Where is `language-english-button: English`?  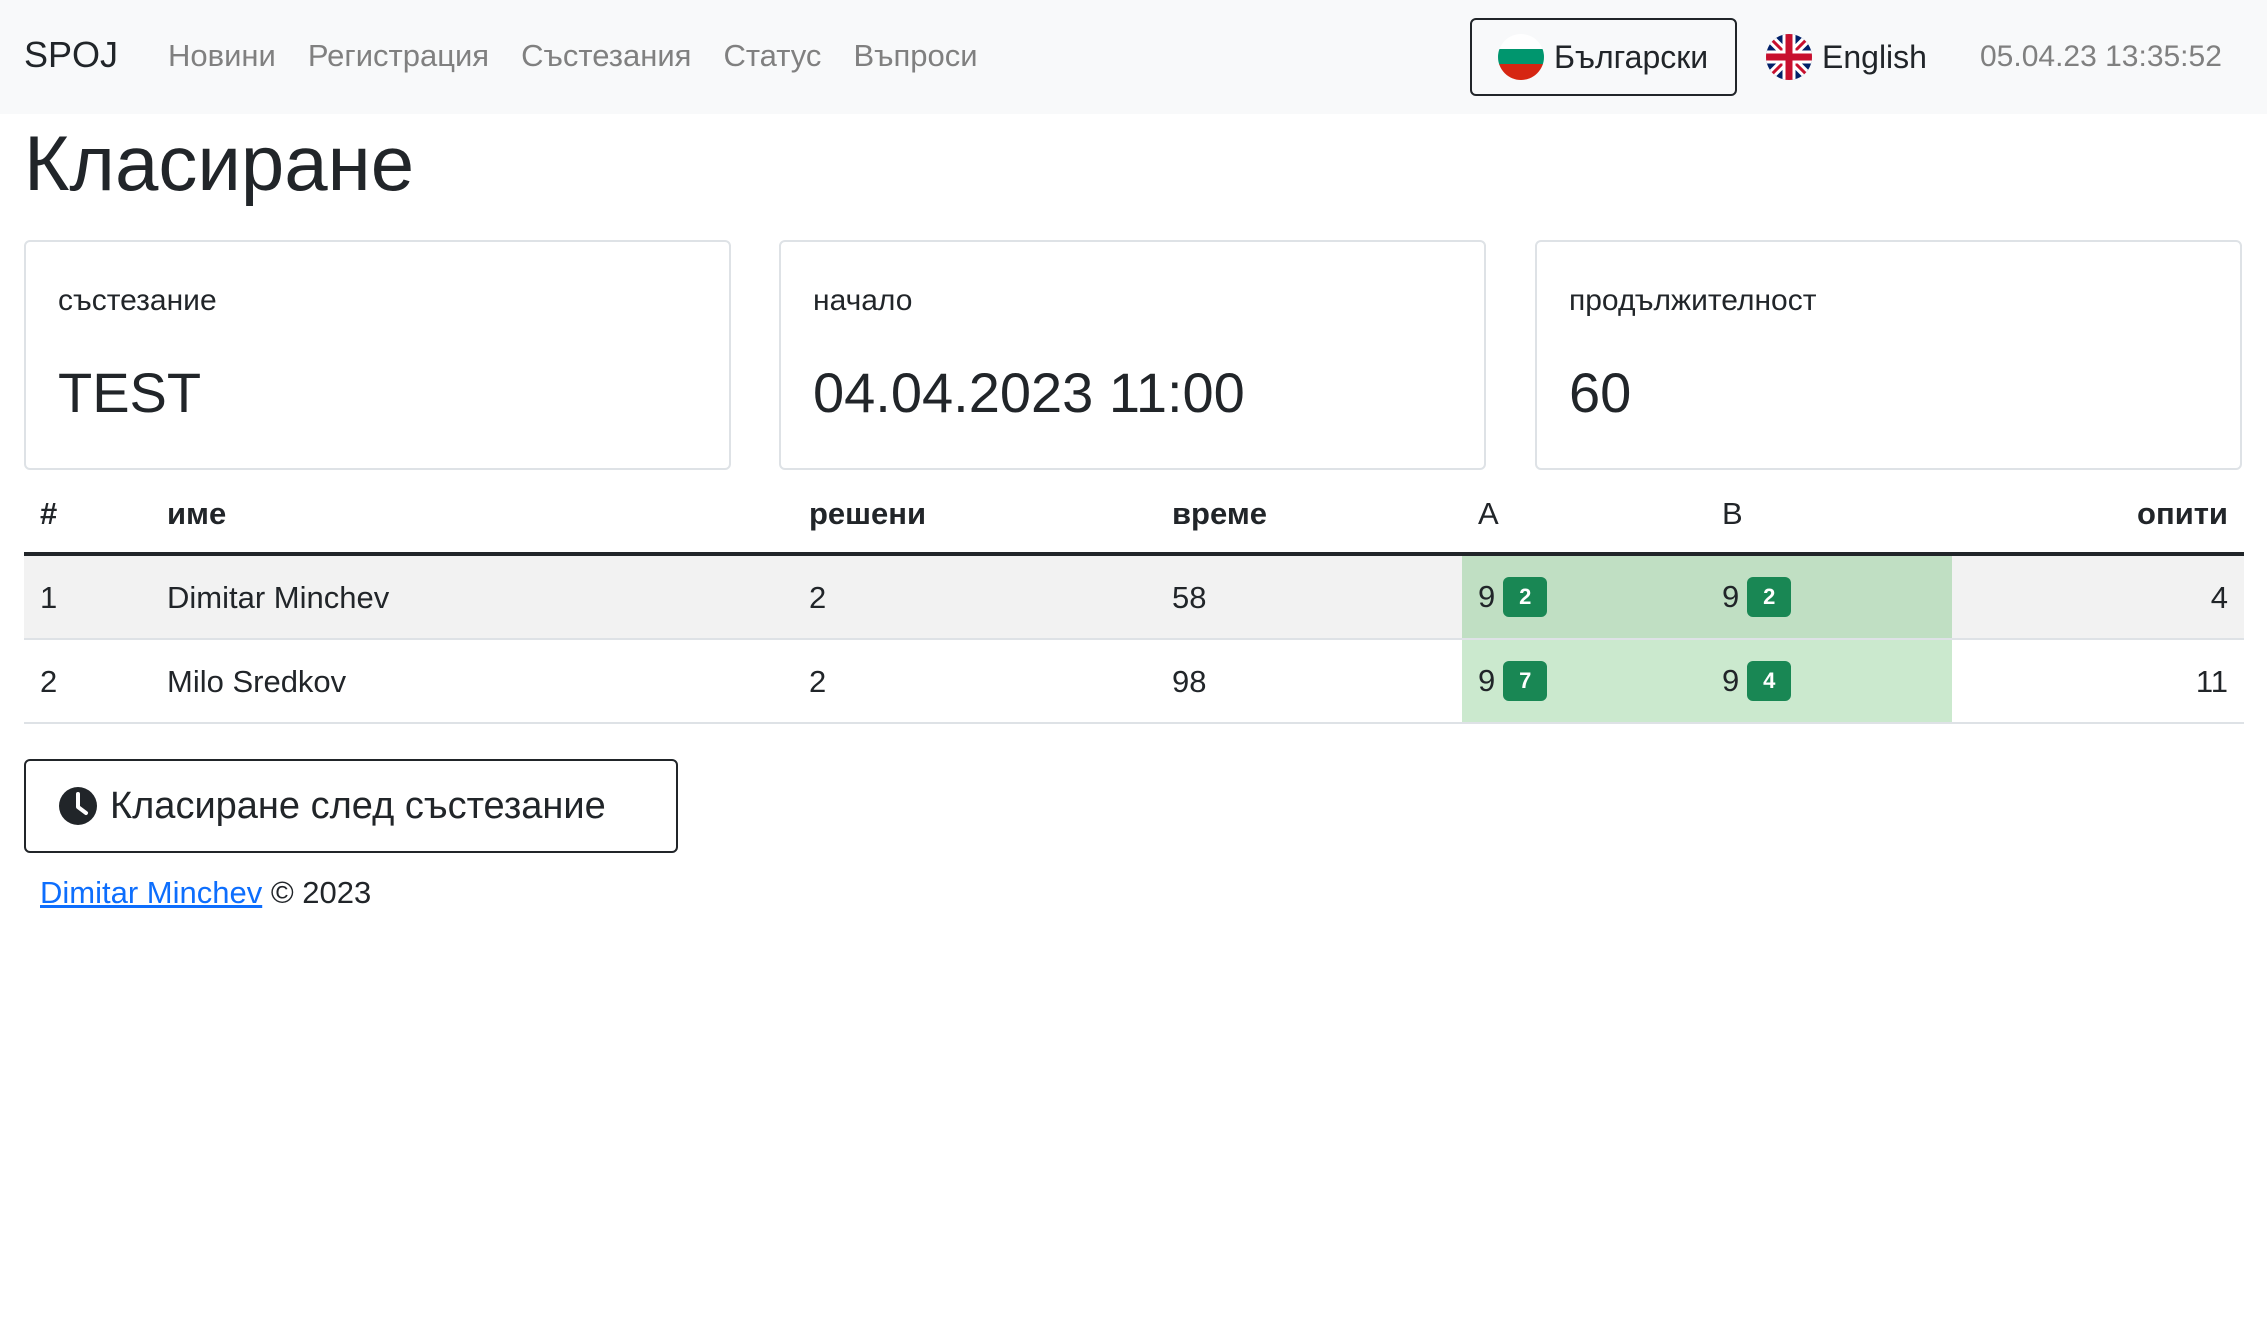
language-english-button: English is located at coordinates (1850, 57).